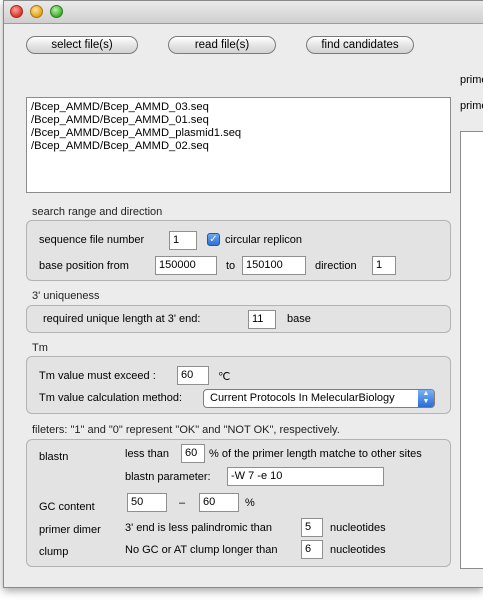 The height and width of the screenshot is (600, 483). I want to click on file-list-item: /Bcep_AMMD/Bcep_AMMD_plasmid1.seq, so click(238, 133).